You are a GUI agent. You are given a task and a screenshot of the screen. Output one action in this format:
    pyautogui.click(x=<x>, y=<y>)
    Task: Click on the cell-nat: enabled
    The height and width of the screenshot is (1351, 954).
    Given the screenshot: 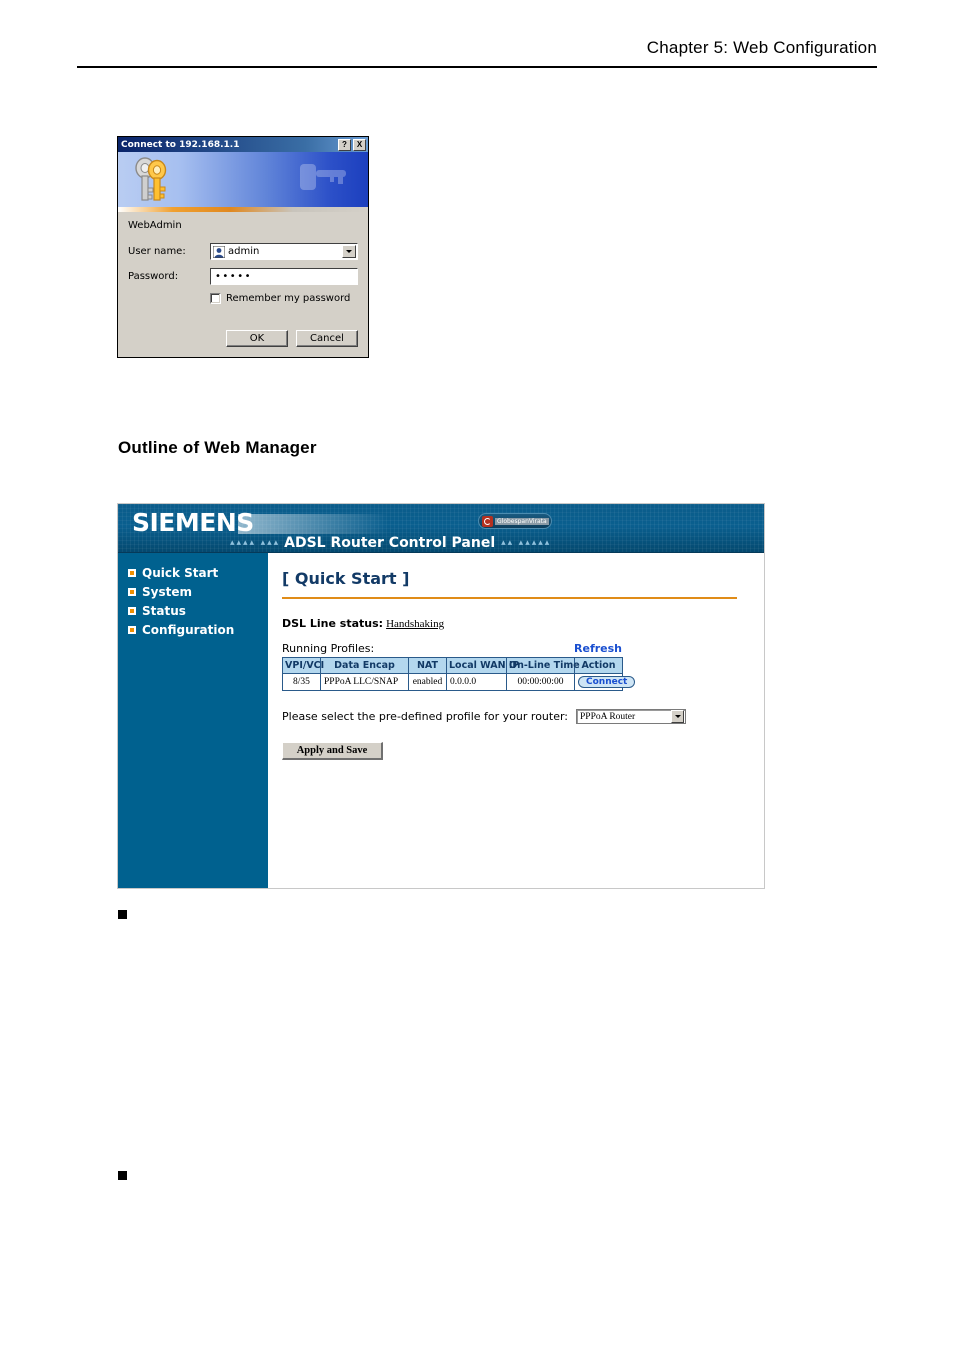 What is the action you would take?
    pyautogui.click(x=427, y=682)
    